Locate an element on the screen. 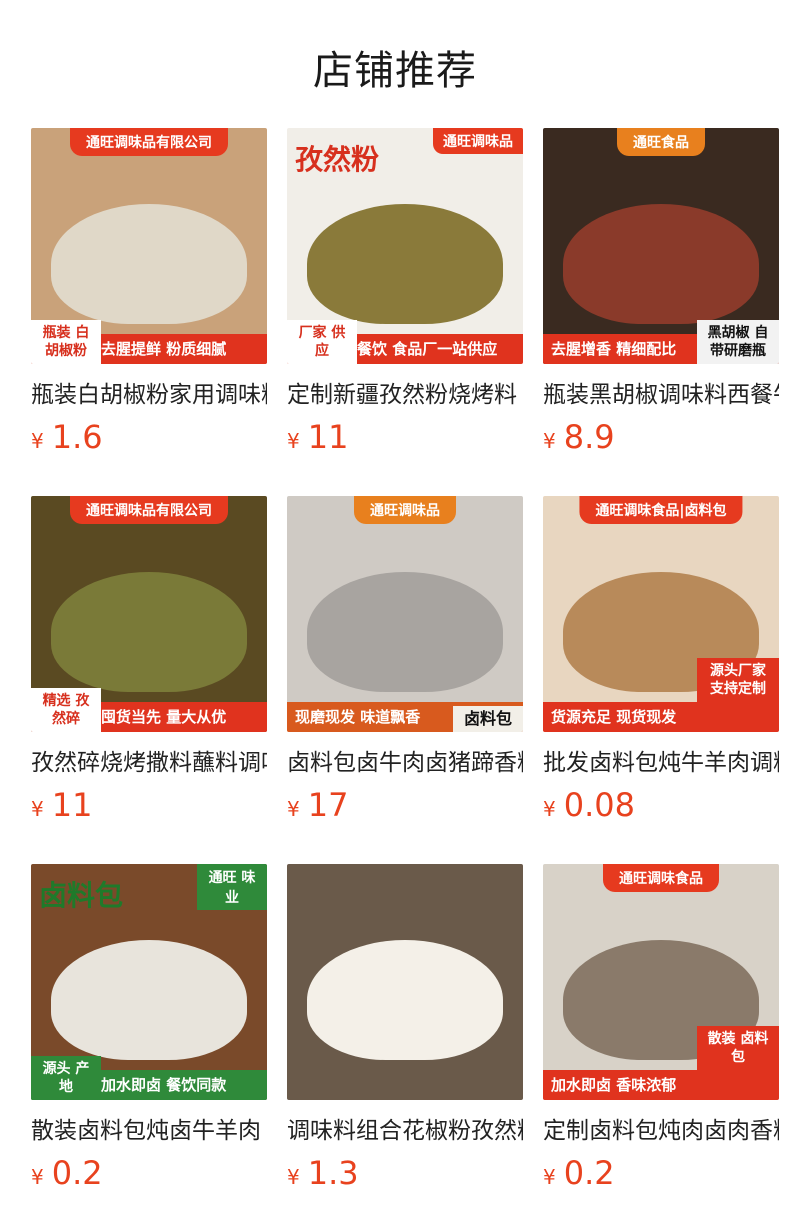 This screenshot has width=790, height=1232. image-side-label: 散装 卤料包 is located at coordinates (738, 1048).